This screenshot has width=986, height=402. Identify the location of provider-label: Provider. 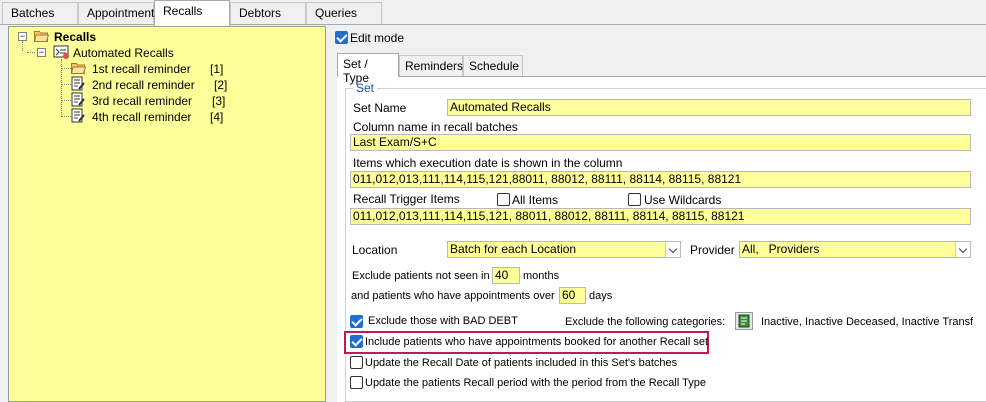
(712, 250).